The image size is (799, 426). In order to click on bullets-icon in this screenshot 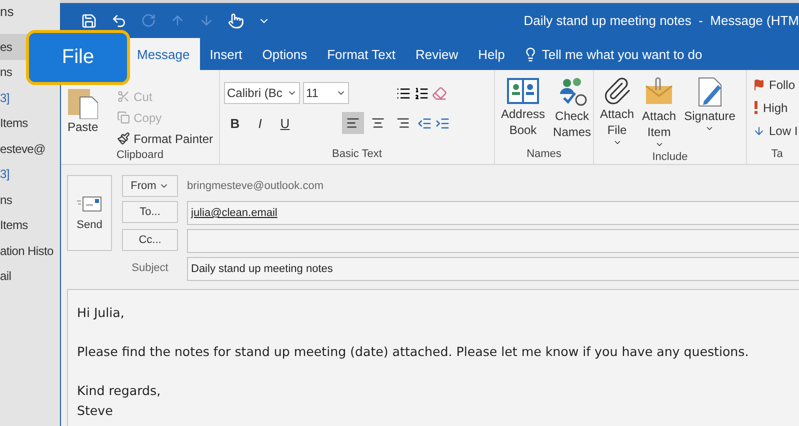, I will do `click(403, 93)`.